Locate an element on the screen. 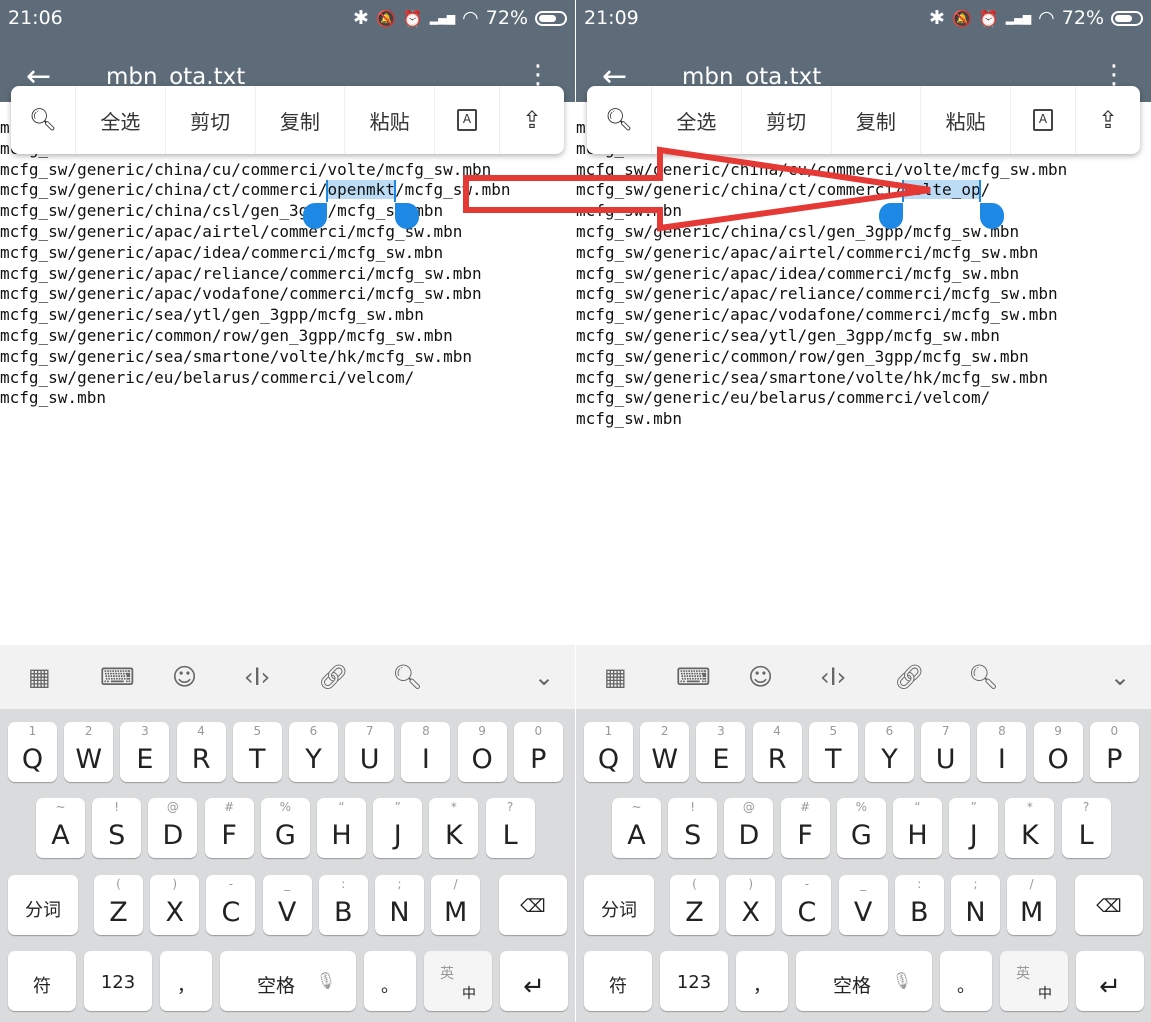 This screenshot has height=1022, width=1151. annotation-arrow is located at coordinates (697, 189).